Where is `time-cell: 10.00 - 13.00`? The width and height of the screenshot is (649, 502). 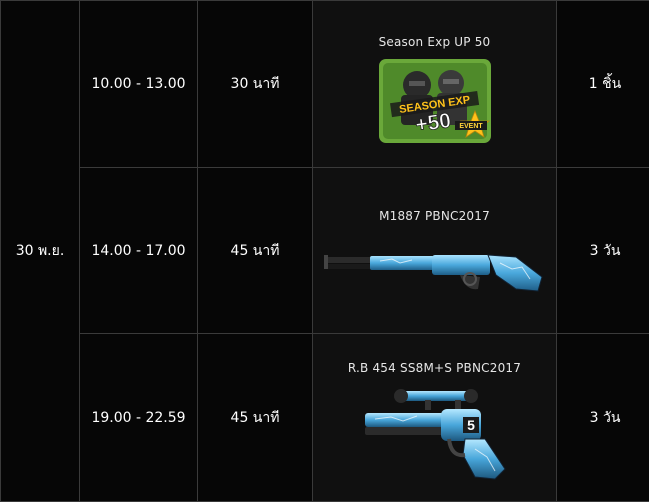 time-cell: 10.00 - 13.00 is located at coordinates (139, 84).